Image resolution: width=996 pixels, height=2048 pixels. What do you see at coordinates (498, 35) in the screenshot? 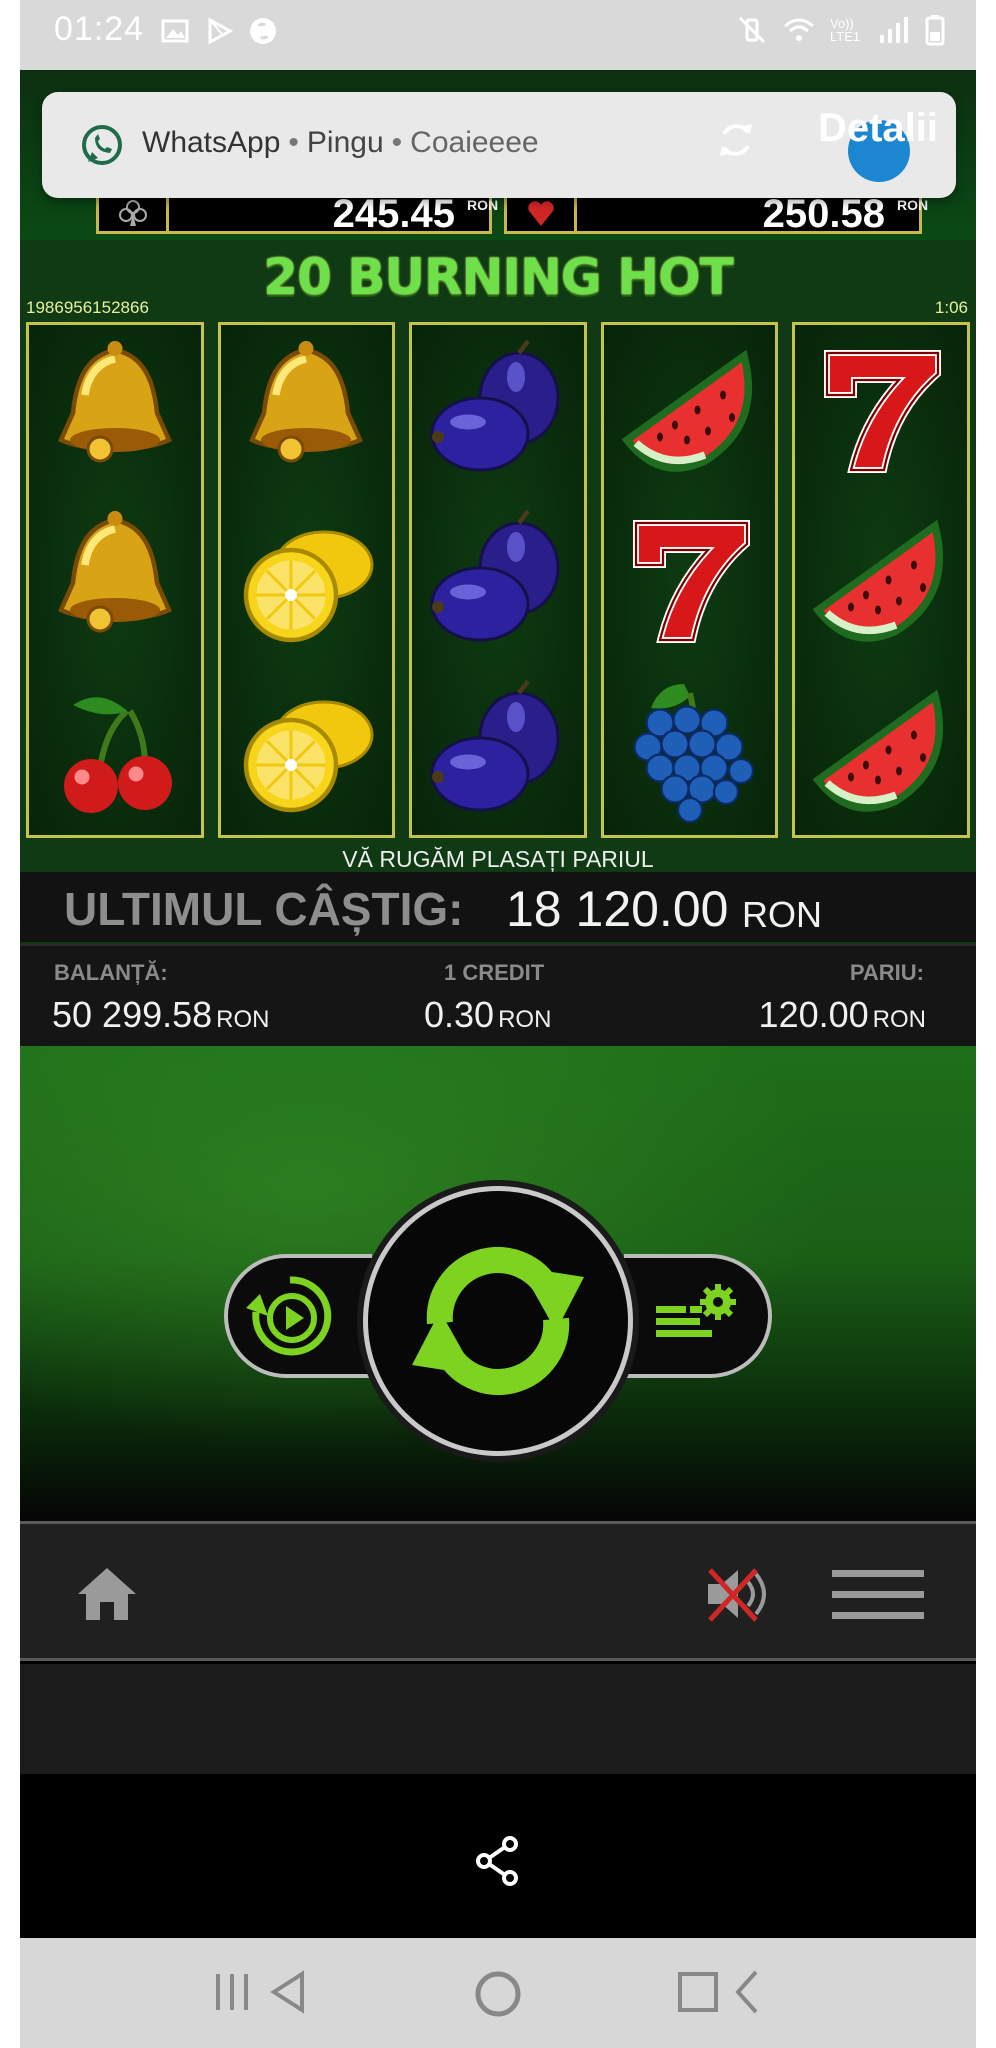
I see `status-bar: 01:24 Vo)) LTE1` at bounding box center [498, 35].